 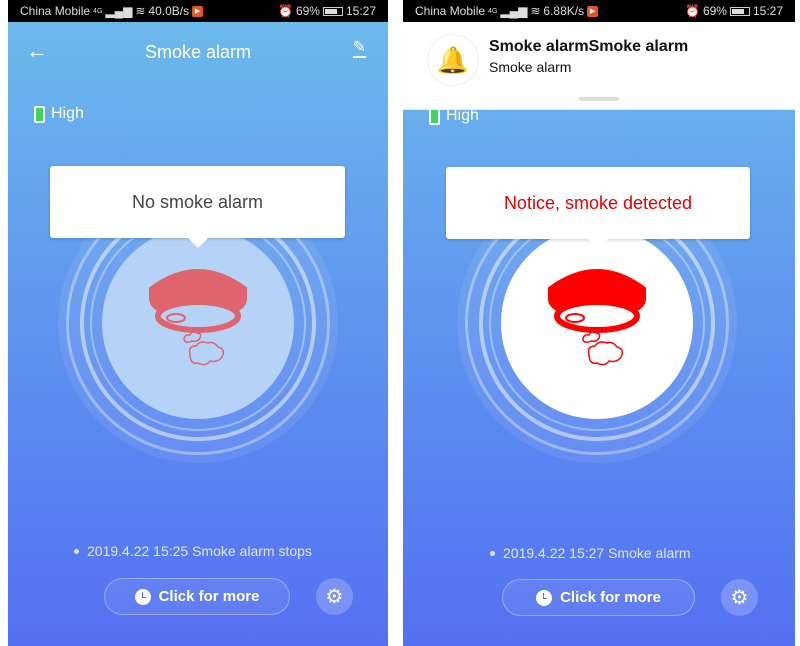 I want to click on notification-body: Smoke alarm, so click(x=530, y=67).